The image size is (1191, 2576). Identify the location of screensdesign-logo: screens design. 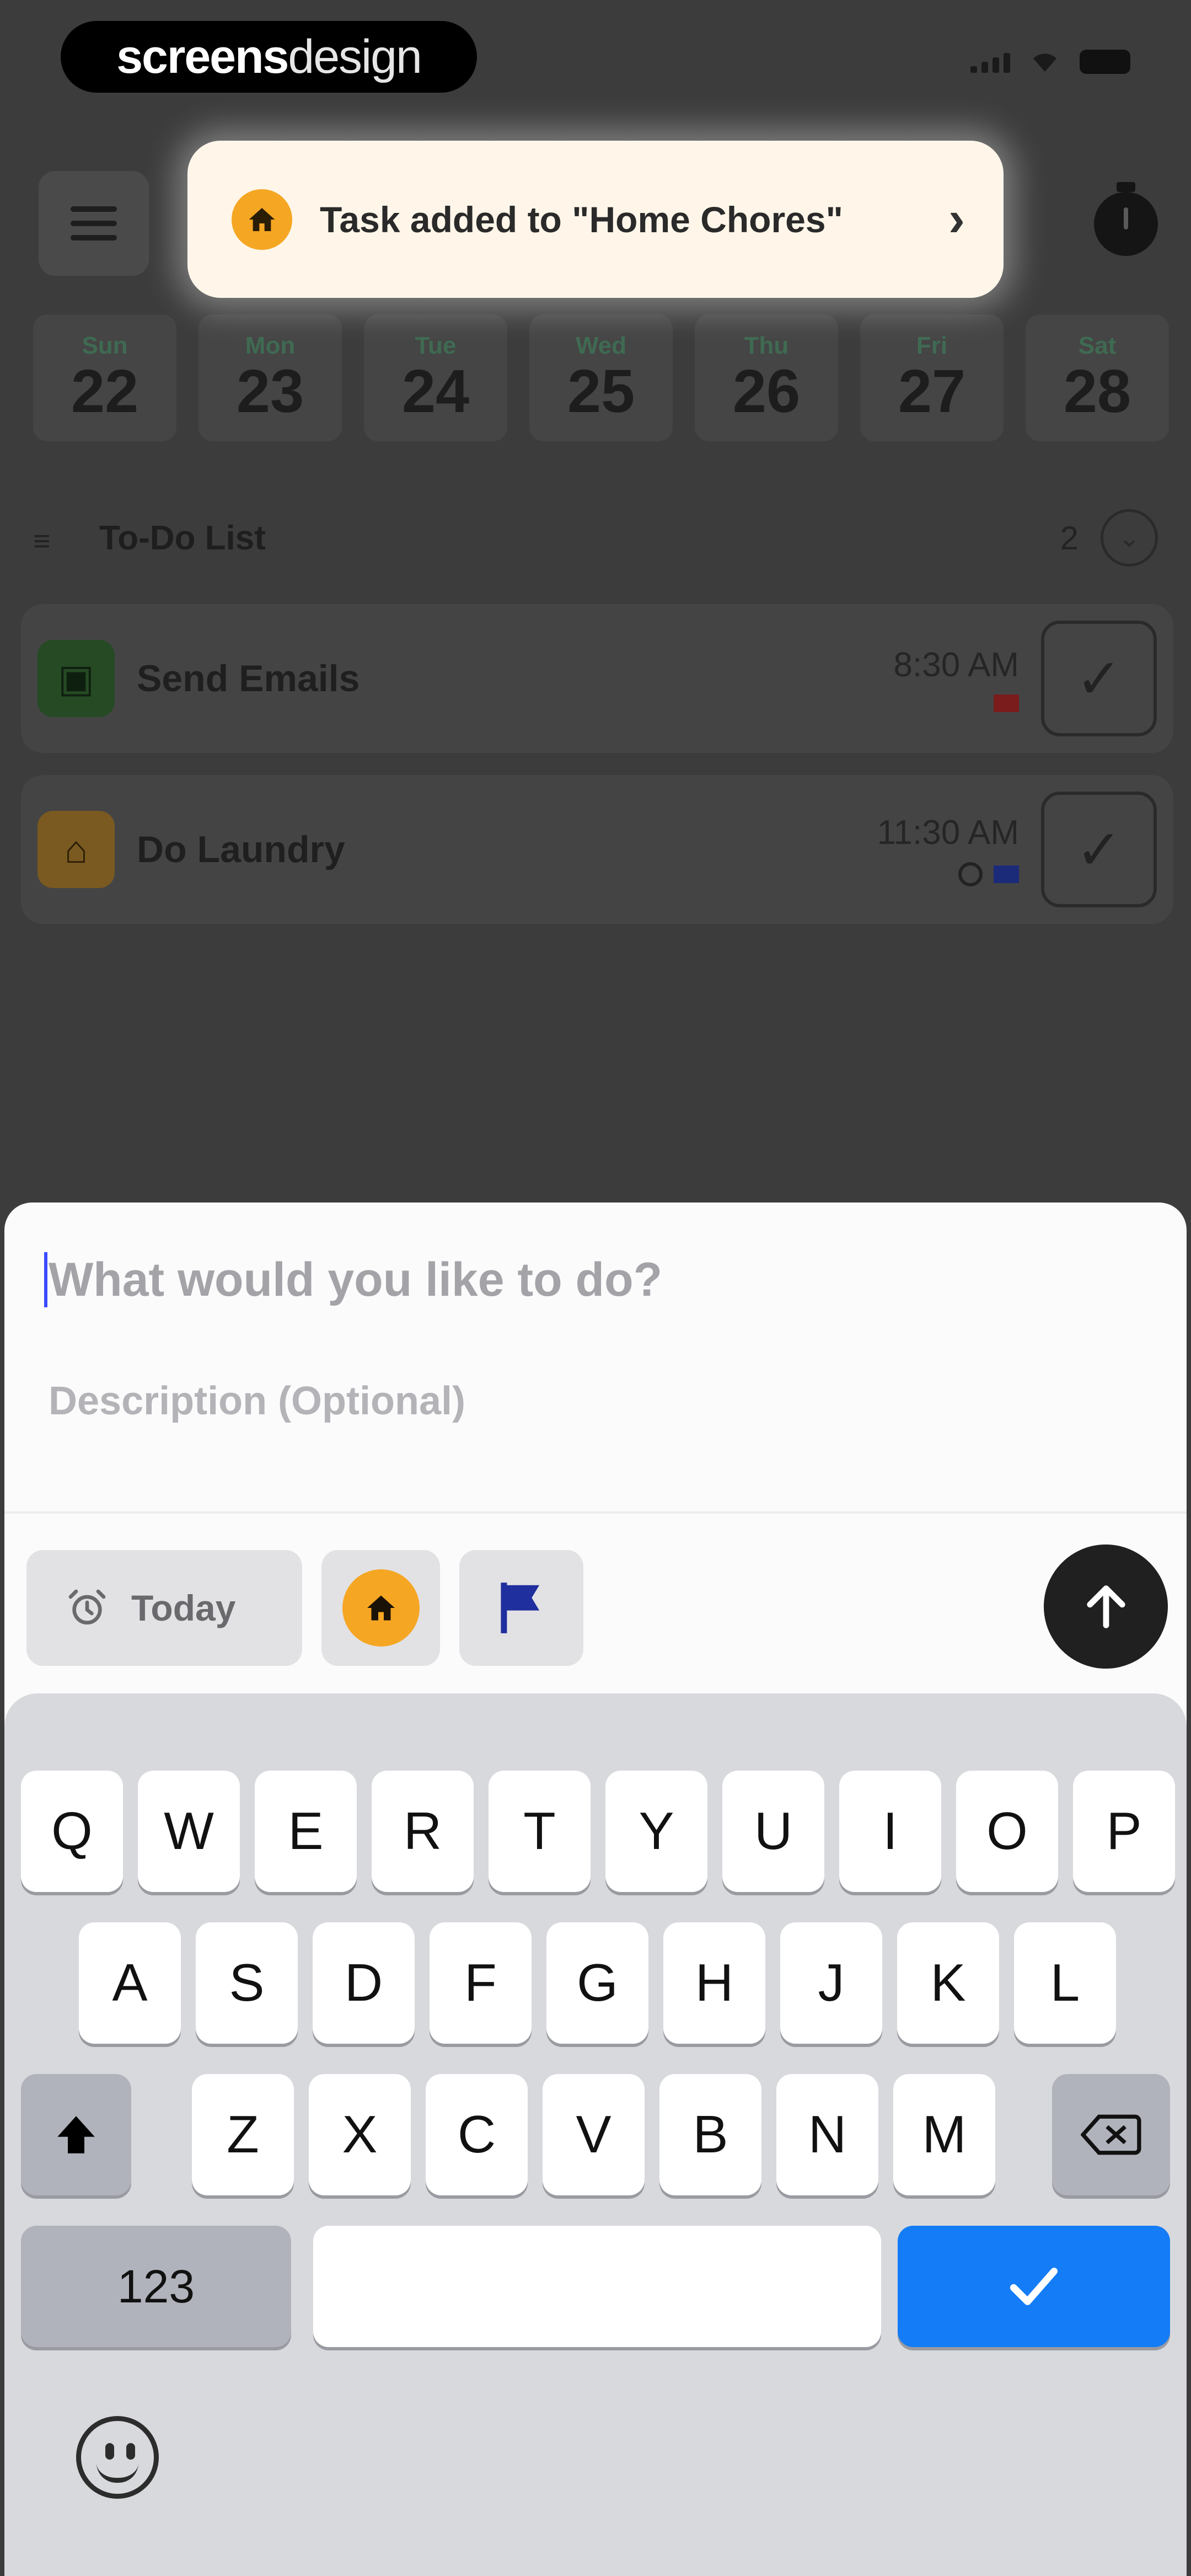
(269, 57).